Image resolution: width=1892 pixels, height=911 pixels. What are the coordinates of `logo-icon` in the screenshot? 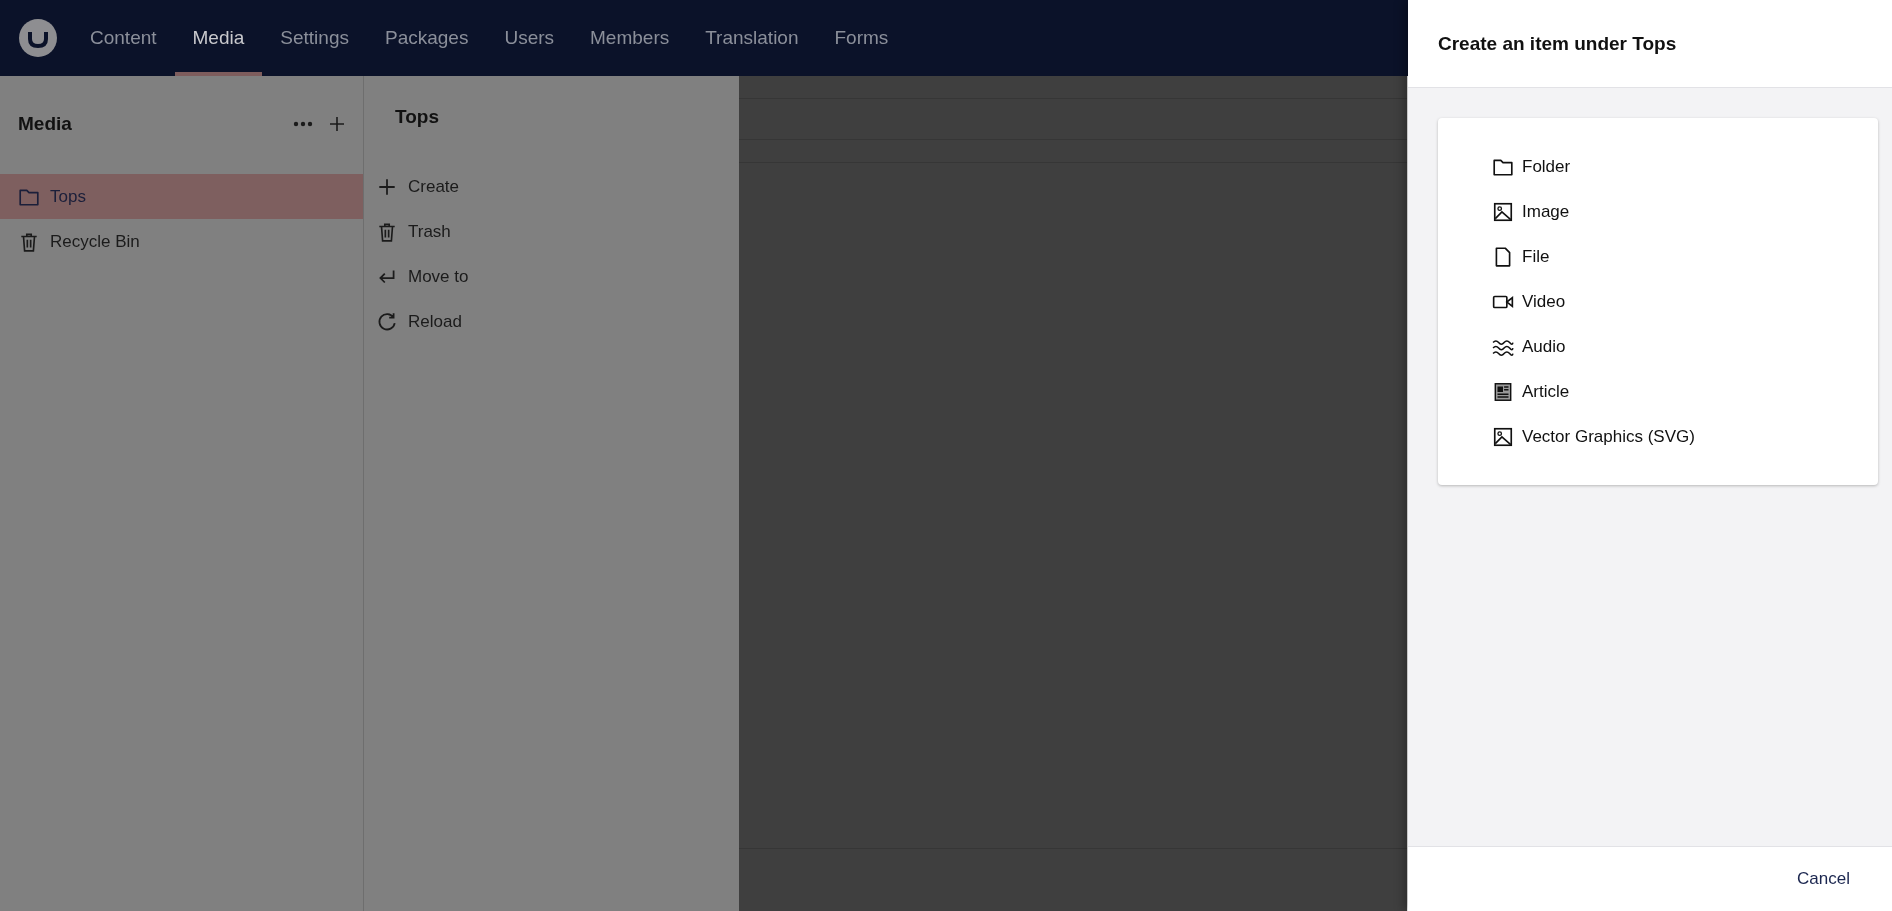 It's located at (38, 38).